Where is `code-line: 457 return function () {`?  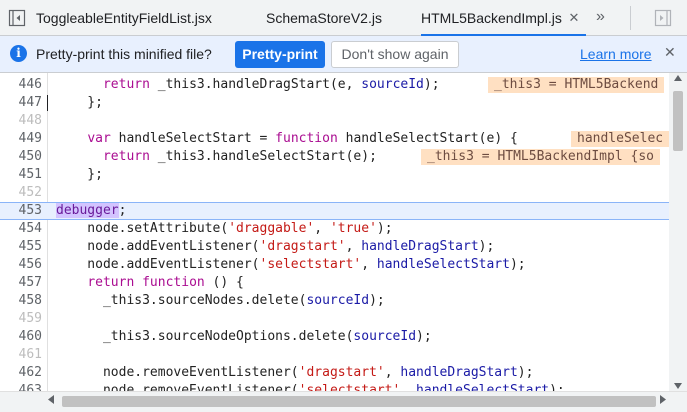 code-line: 457 return function () { is located at coordinates (334, 283).